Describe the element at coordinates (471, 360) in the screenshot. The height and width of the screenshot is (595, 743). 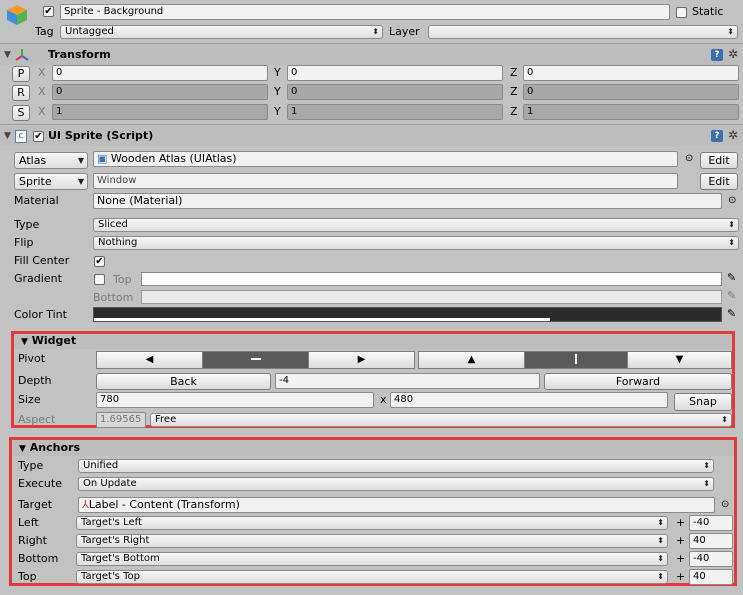
I see `pivot-top-button: ▲` at that location.